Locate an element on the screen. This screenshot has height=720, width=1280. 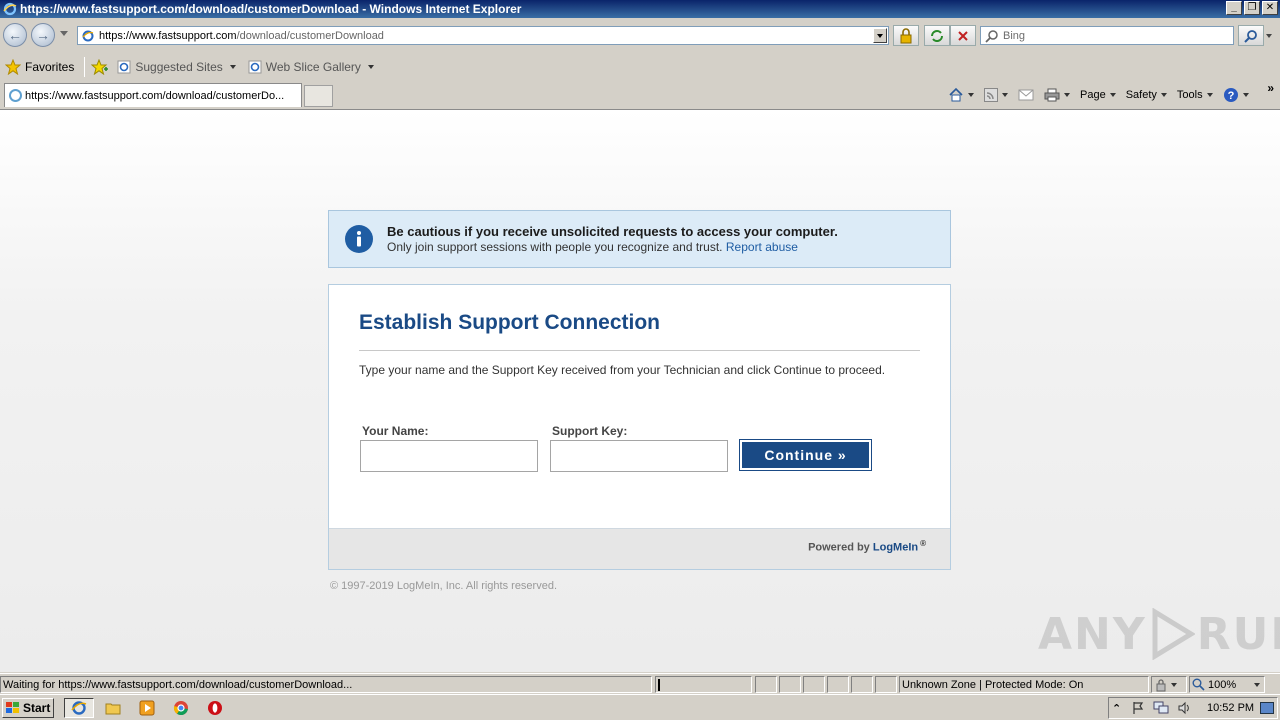
zone-lock-icon is located at coordinates (1161, 684).